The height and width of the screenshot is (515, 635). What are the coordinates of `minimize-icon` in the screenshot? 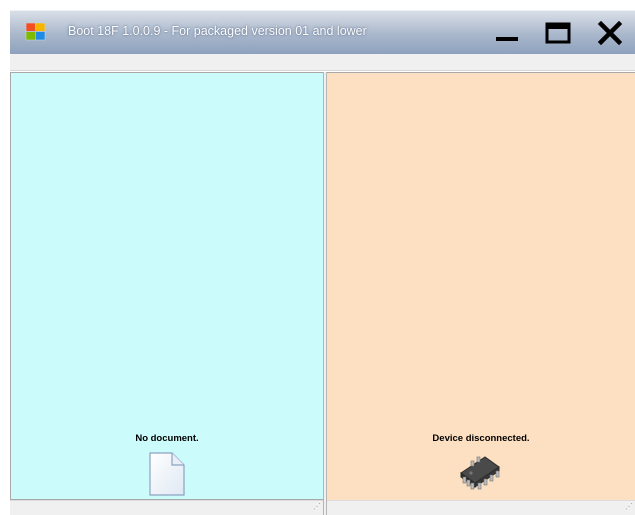 It's located at (508, 33).